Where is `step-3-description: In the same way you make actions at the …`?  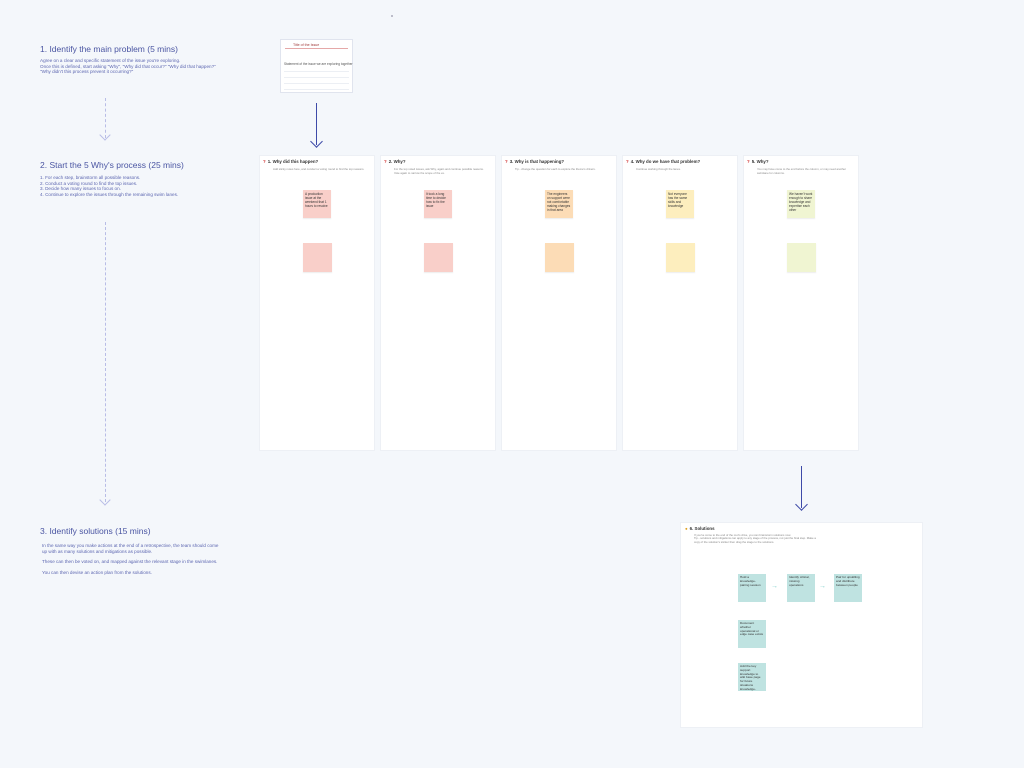 step-3-description: In the same way you make actions at the … is located at coordinates (130, 559).